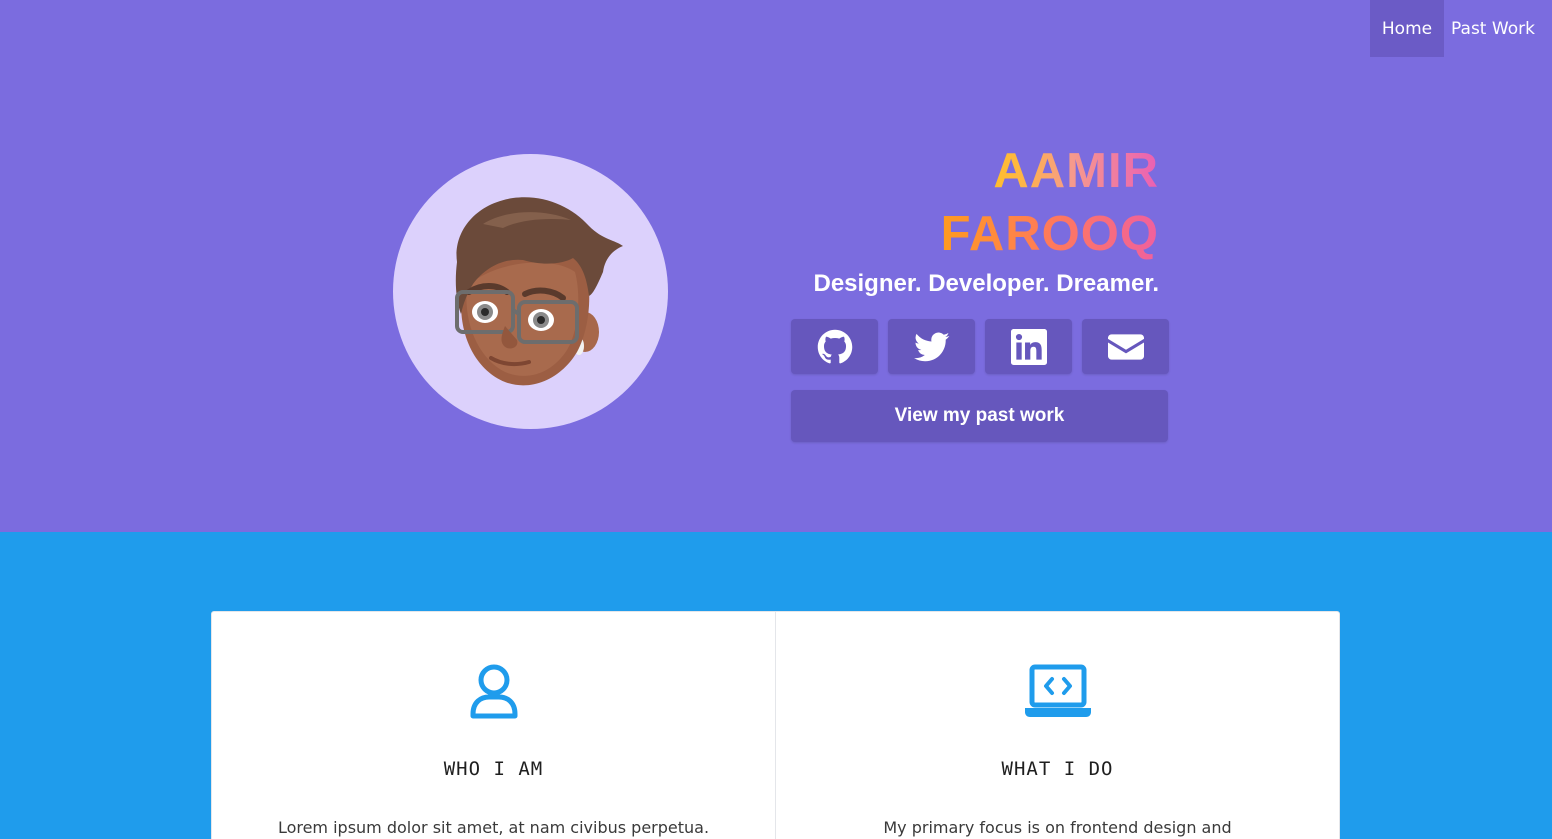 The width and height of the screenshot is (1552, 839). I want to click on github-icon, so click(834, 346).